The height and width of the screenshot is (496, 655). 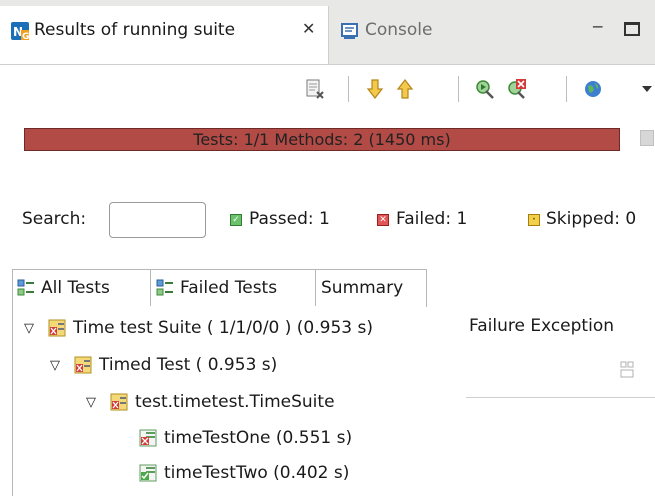 I want to click on svg-text: G, so click(x=25, y=36).